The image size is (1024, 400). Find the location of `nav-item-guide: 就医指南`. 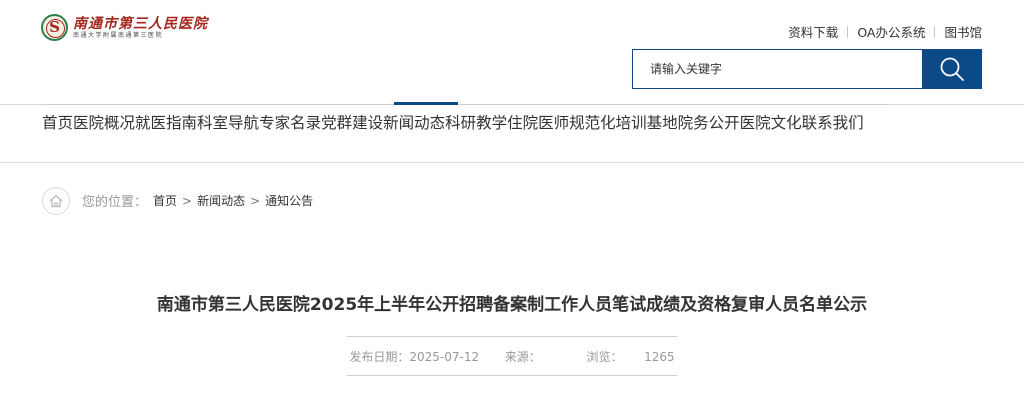

nav-item-guide: 就医指南 is located at coordinates (166, 123).